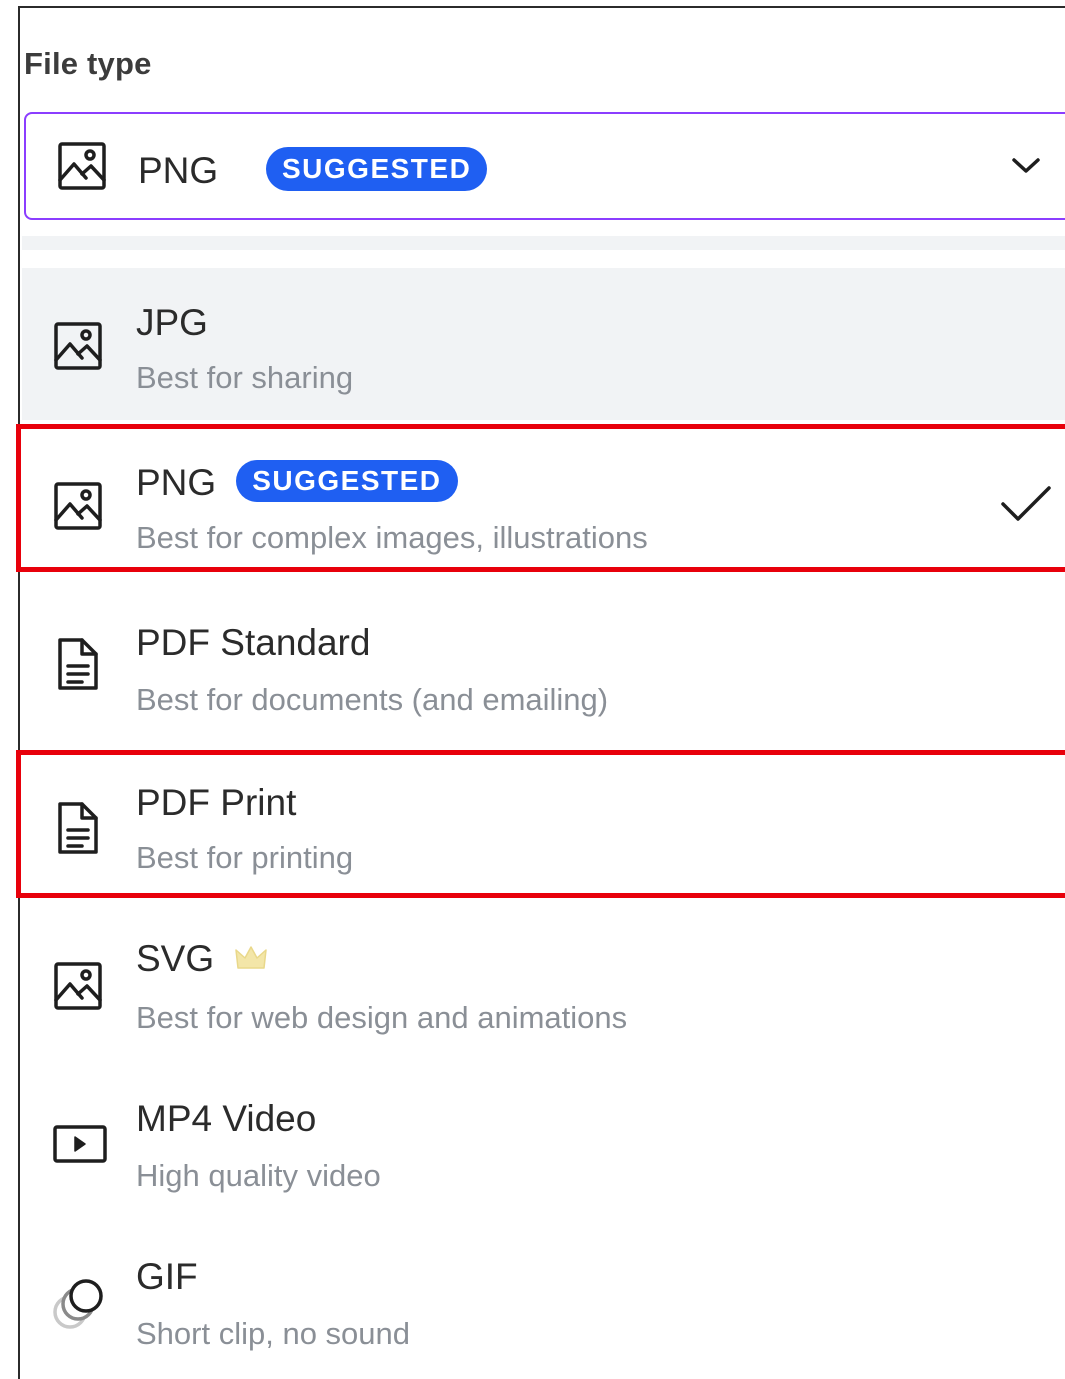  I want to click on option-pdf-print: PDF Print Best for printing, so click(543, 828).